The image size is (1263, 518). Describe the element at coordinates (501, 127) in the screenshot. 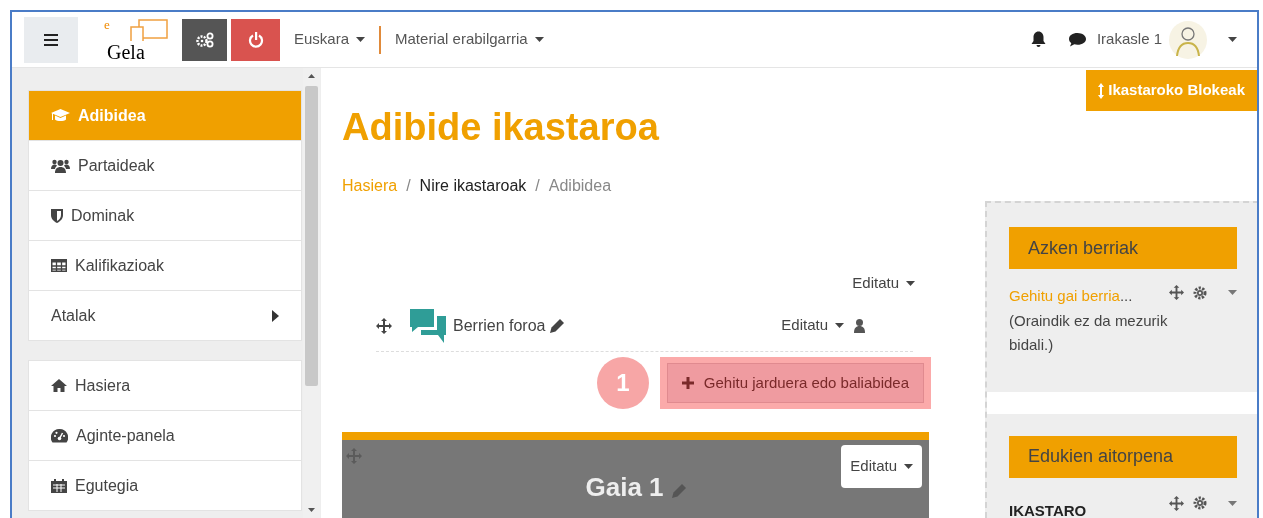

I see `course-title: Adibide ikastaroa` at that location.